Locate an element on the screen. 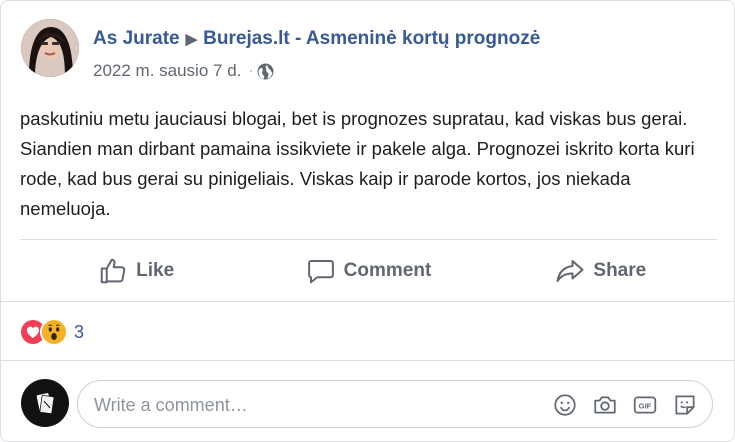 The width and height of the screenshot is (735, 442). thumbs-up-icon is located at coordinates (113, 271).